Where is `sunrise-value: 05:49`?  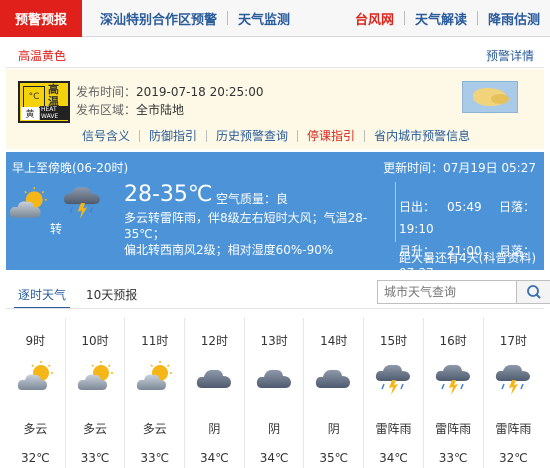
sunrise-value: 05:49 is located at coordinates (464, 207).